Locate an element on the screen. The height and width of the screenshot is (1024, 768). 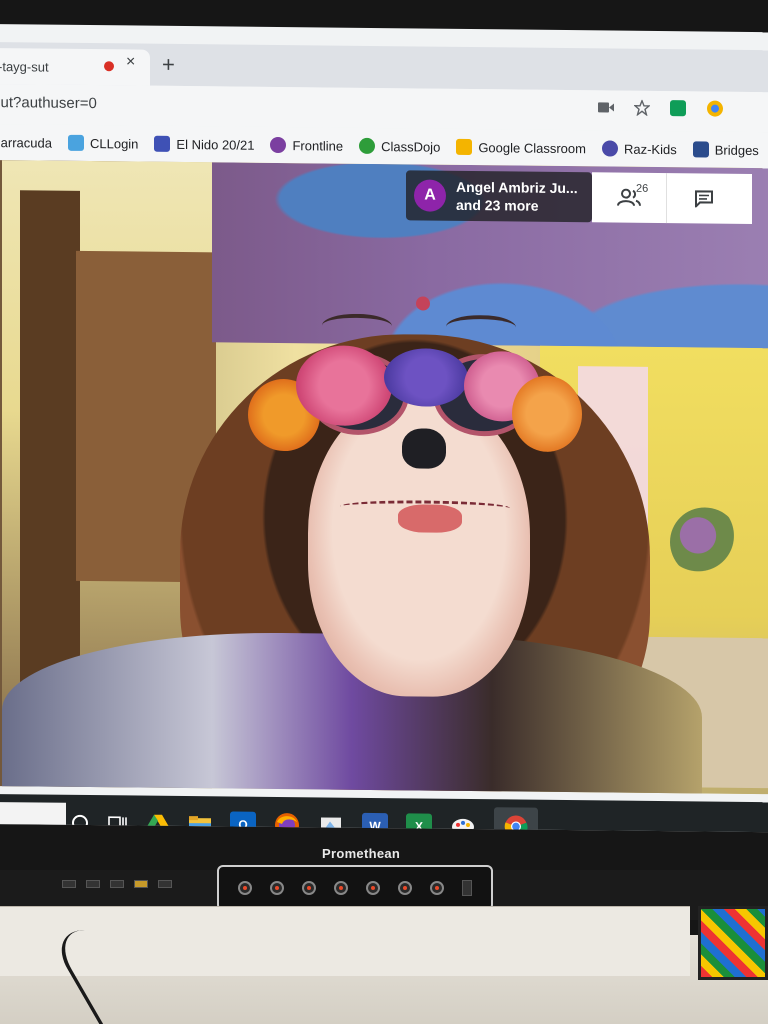
word-icon: W is located at coordinates (375, 822).